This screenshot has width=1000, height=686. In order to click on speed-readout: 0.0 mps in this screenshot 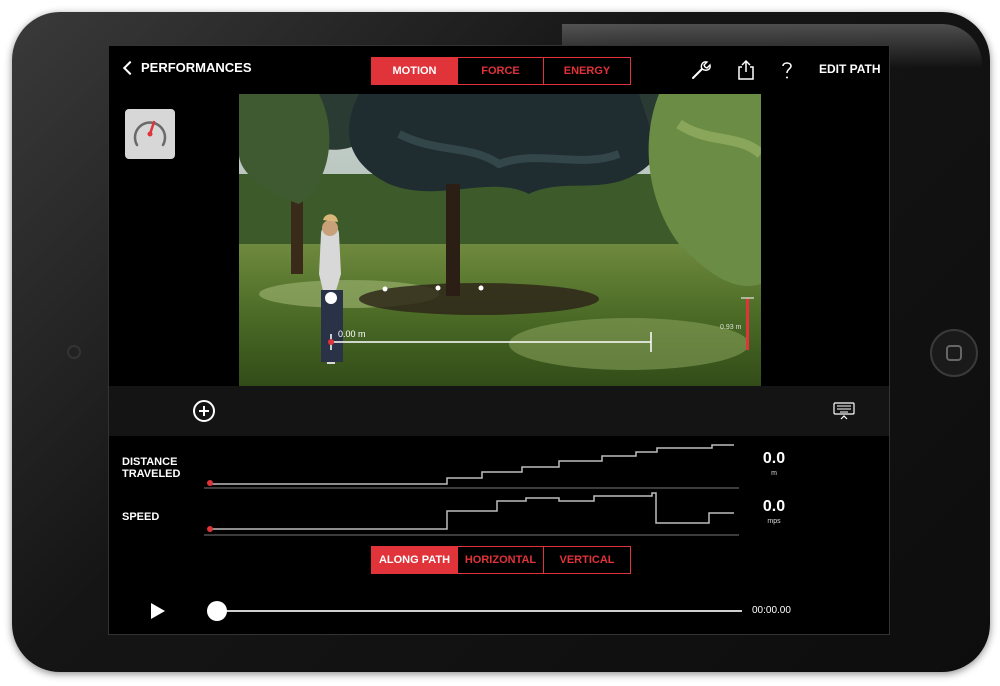, I will do `click(774, 511)`.